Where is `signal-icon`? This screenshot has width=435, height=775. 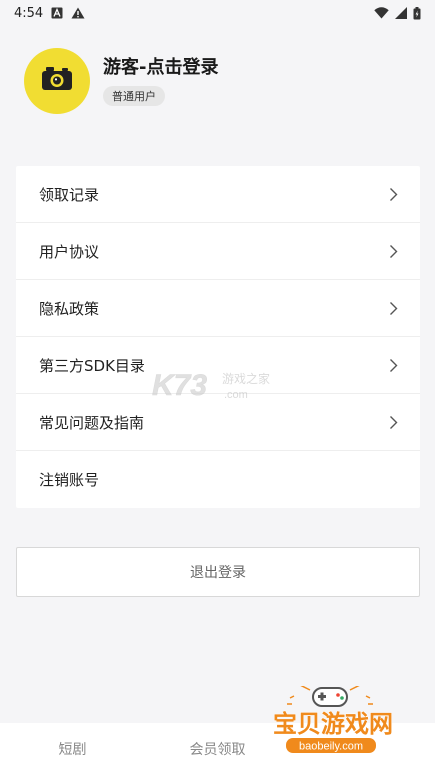 signal-icon is located at coordinates (401, 13).